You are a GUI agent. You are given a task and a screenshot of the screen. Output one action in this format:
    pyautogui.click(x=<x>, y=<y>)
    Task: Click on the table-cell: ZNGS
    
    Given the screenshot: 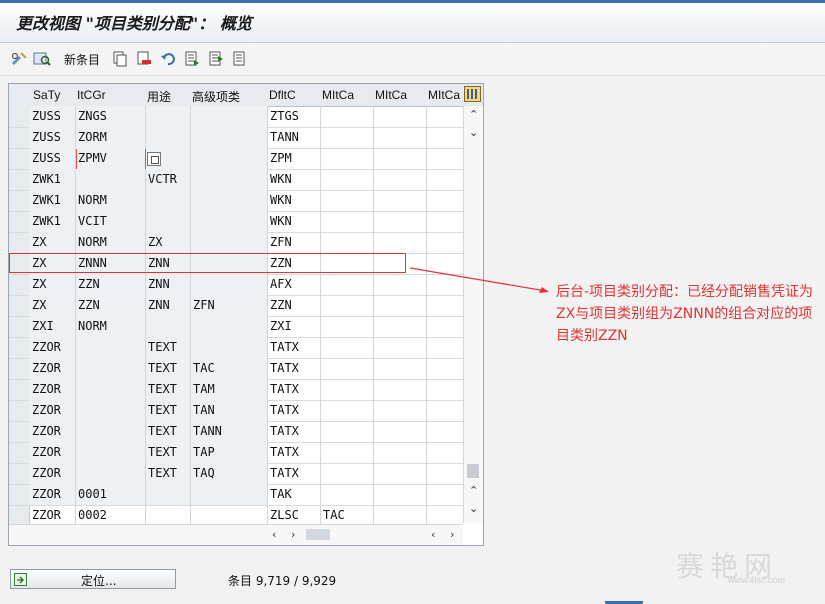 What is the action you would take?
    pyautogui.click(x=110, y=116)
    